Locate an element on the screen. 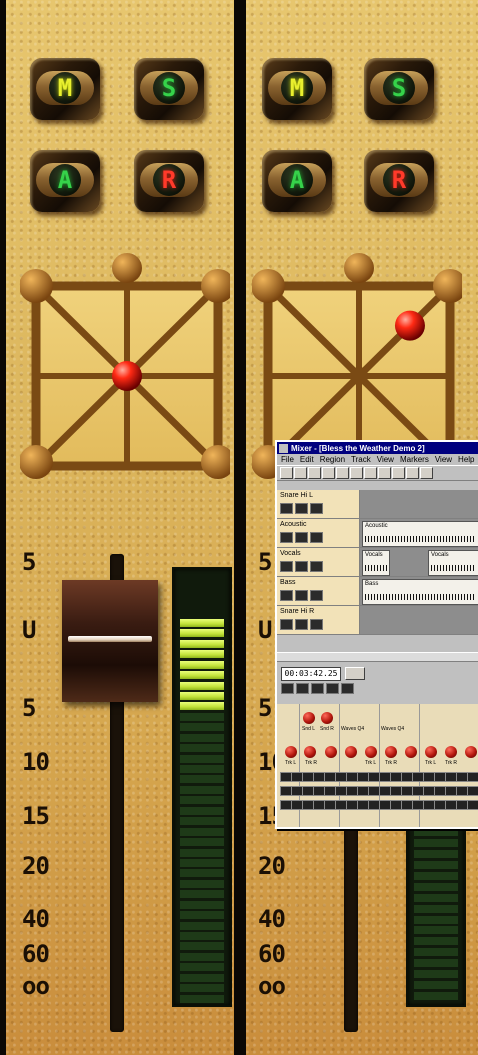 This screenshot has width=478, height=1055. audio-clip: Acoustic is located at coordinates (420, 534).